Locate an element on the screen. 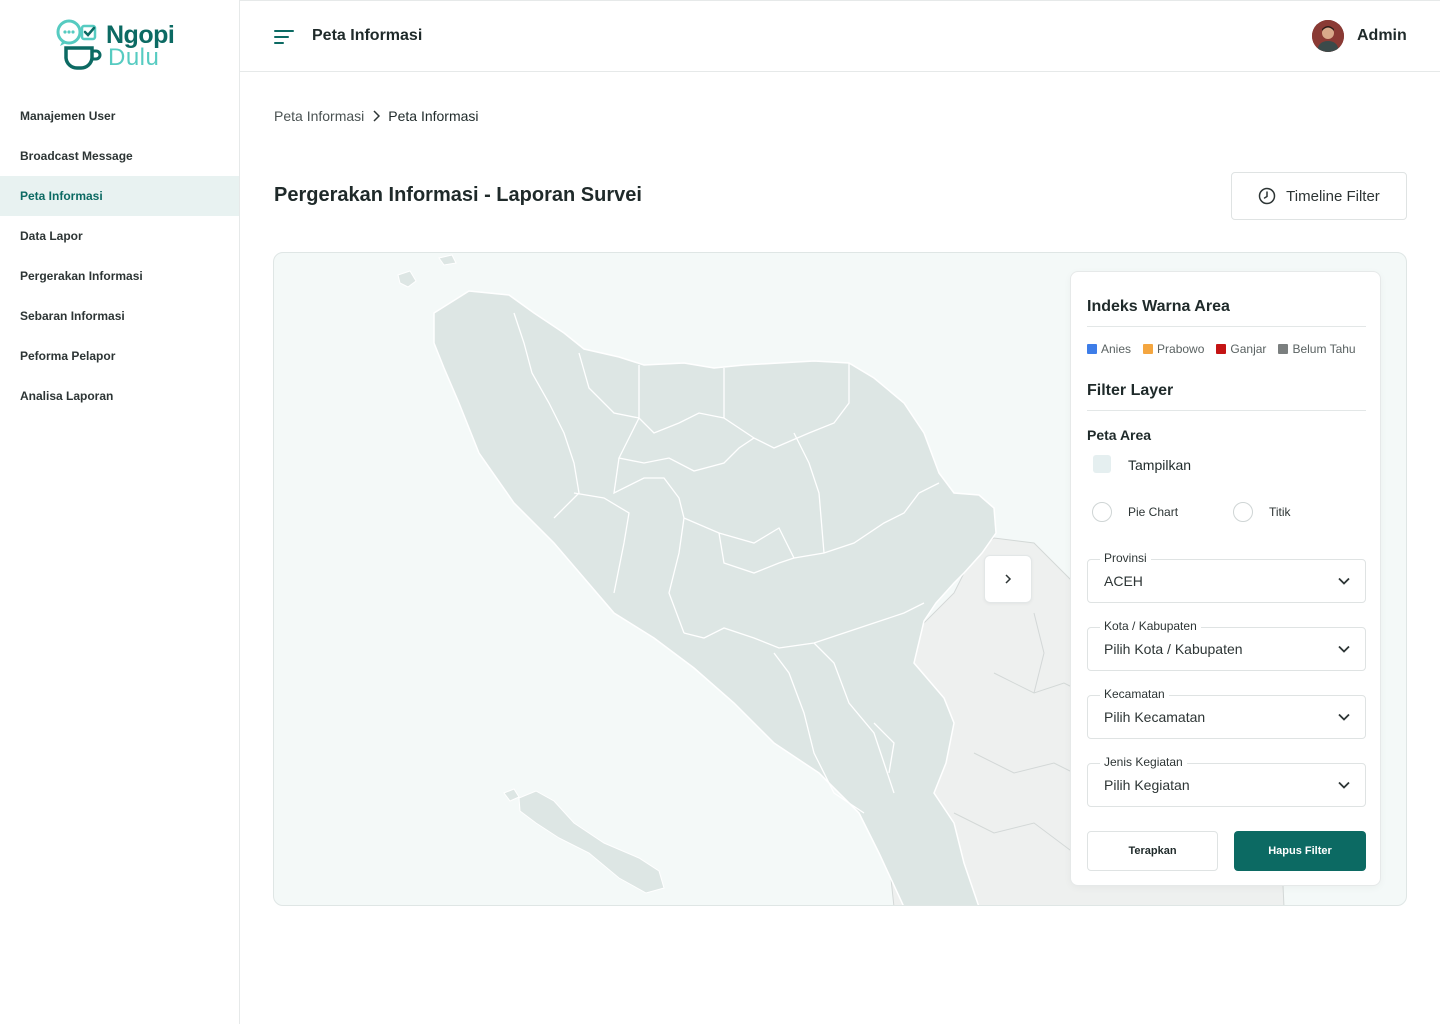  timeline-filter-button: Timeline Filter is located at coordinates (1319, 196).